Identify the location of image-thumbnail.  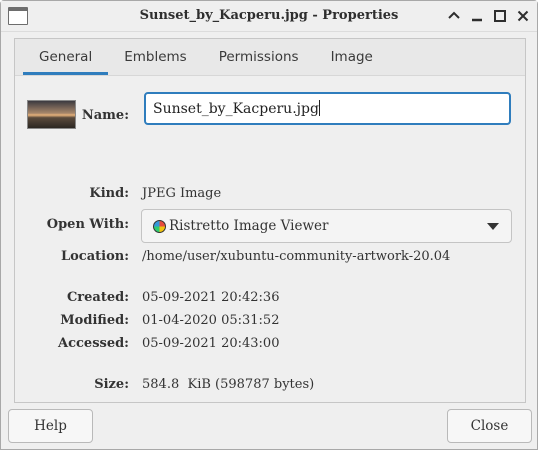
(51, 114).